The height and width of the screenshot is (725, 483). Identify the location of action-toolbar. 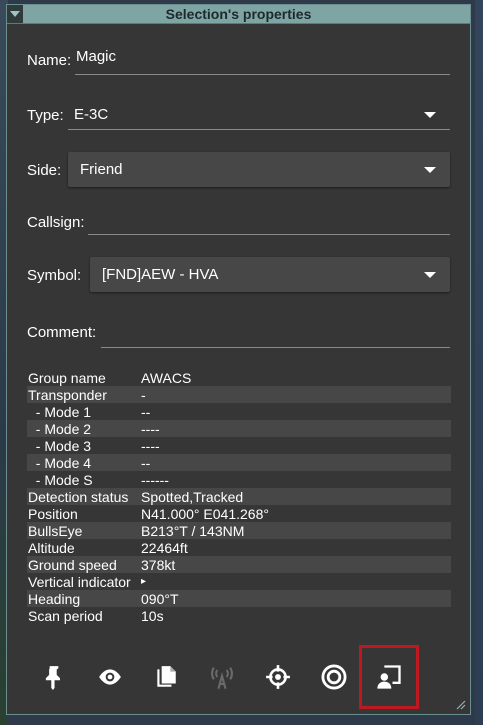
(235, 678).